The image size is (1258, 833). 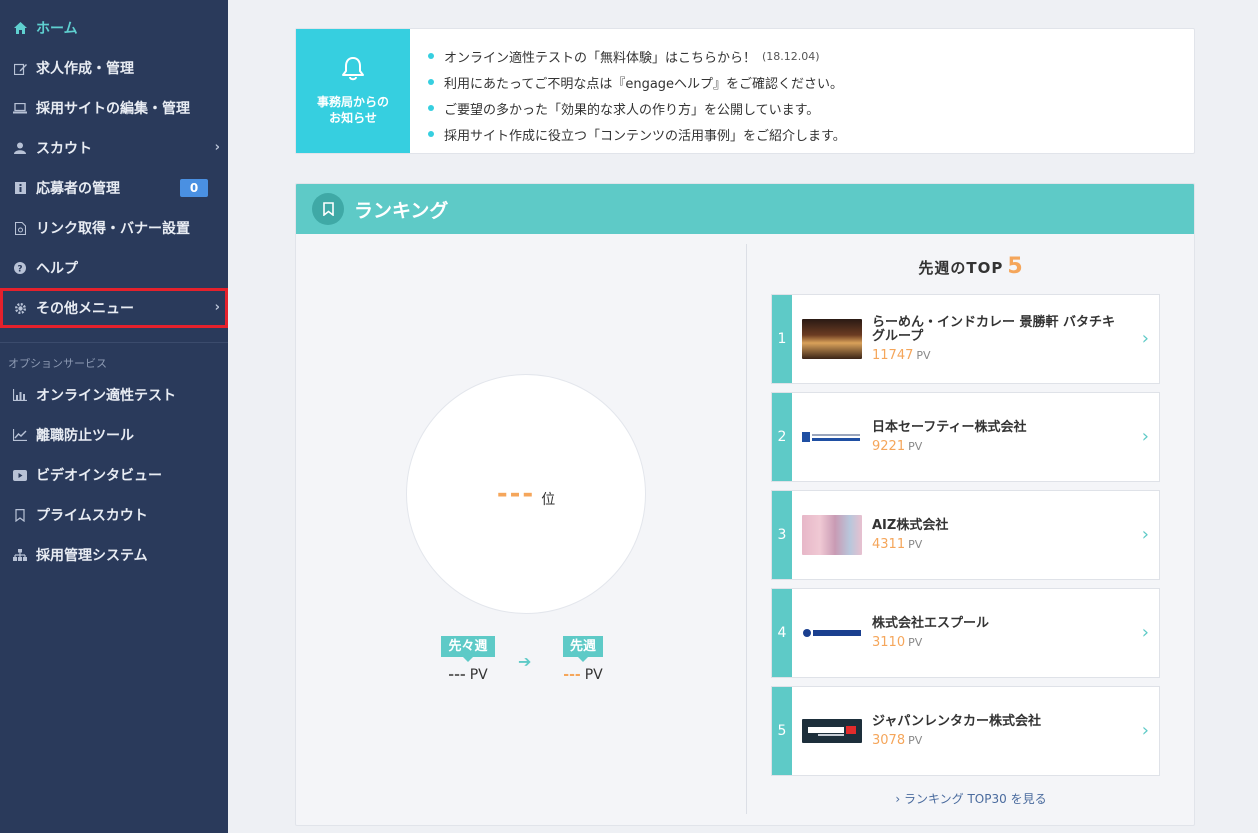 What do you see at coordinates (114, 148) in the screenshot?
I see `sidebar-item-scout: スカウト ›` at bounding box center [114, 148].